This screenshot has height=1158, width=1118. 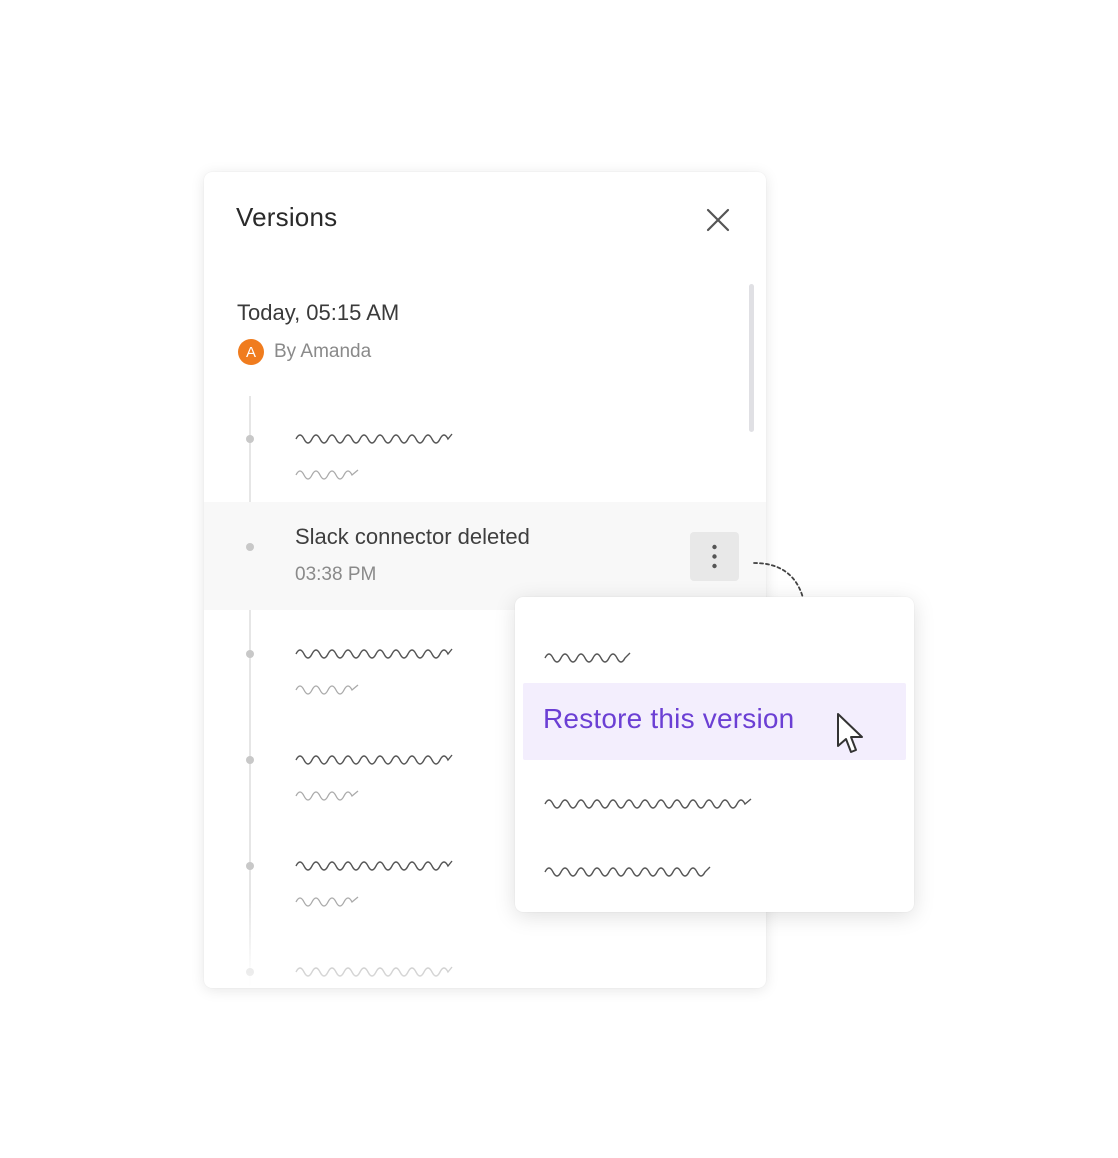 I want to click on version-date: Today, 05:15 AM, so click(x=318, y=312).